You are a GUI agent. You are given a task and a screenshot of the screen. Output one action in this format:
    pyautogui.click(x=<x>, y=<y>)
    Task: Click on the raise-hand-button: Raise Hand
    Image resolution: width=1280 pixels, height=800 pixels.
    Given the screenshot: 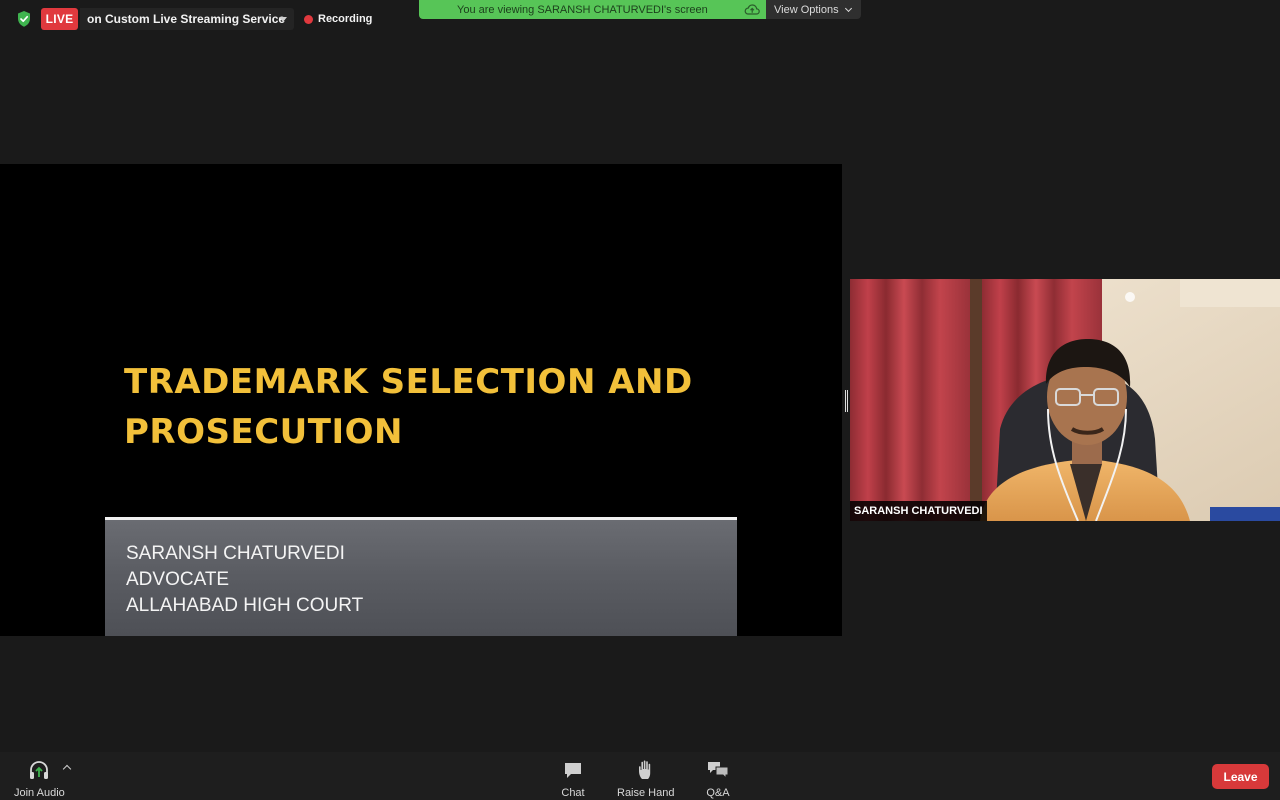 What is the action you would take?
    pyautogui.click(x=645, y=778)
    